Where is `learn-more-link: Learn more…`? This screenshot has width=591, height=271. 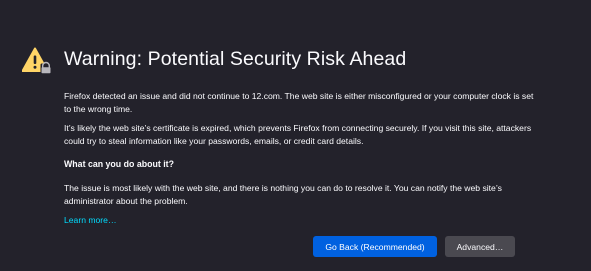 learn-more-link: Learn more… is located at coordinates (90, 220).